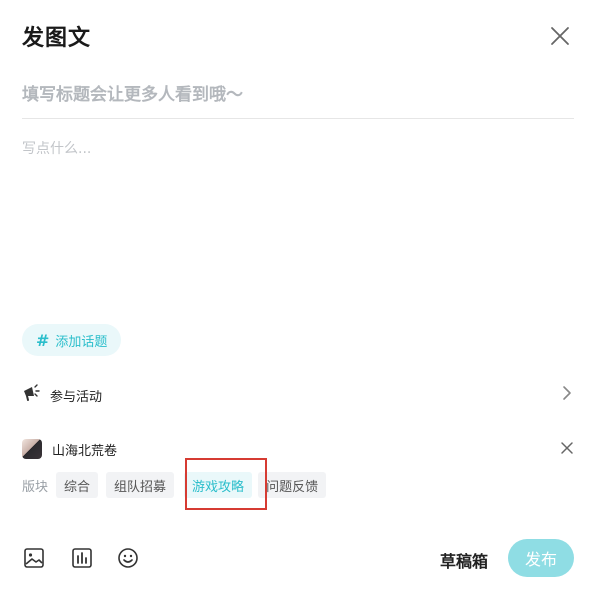 The height and width of the screenshot is (597, 594). What do you see at coordinates (31, 395) in the screenshot?
I see `megaphone-icon` at bounding box center [31, 395].